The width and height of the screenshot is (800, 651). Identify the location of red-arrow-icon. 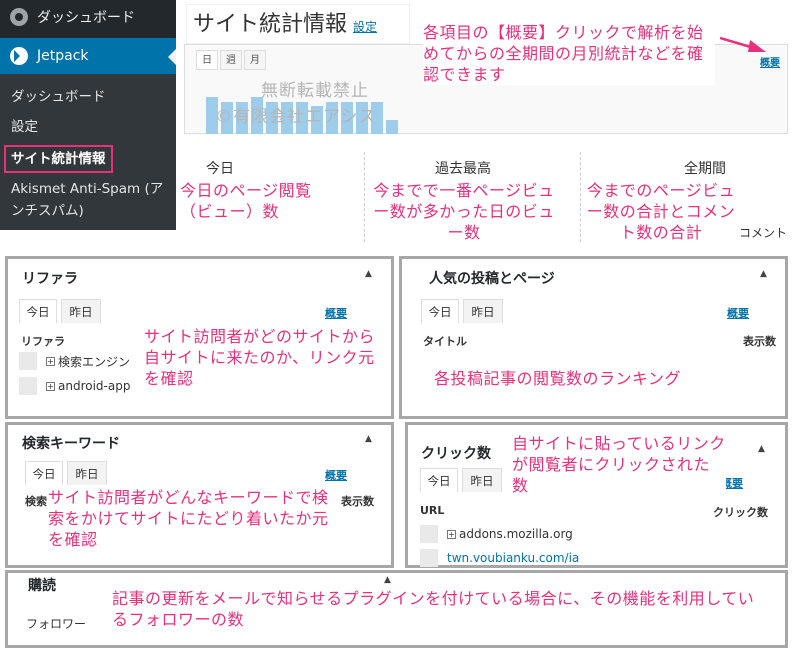
(743, 44).